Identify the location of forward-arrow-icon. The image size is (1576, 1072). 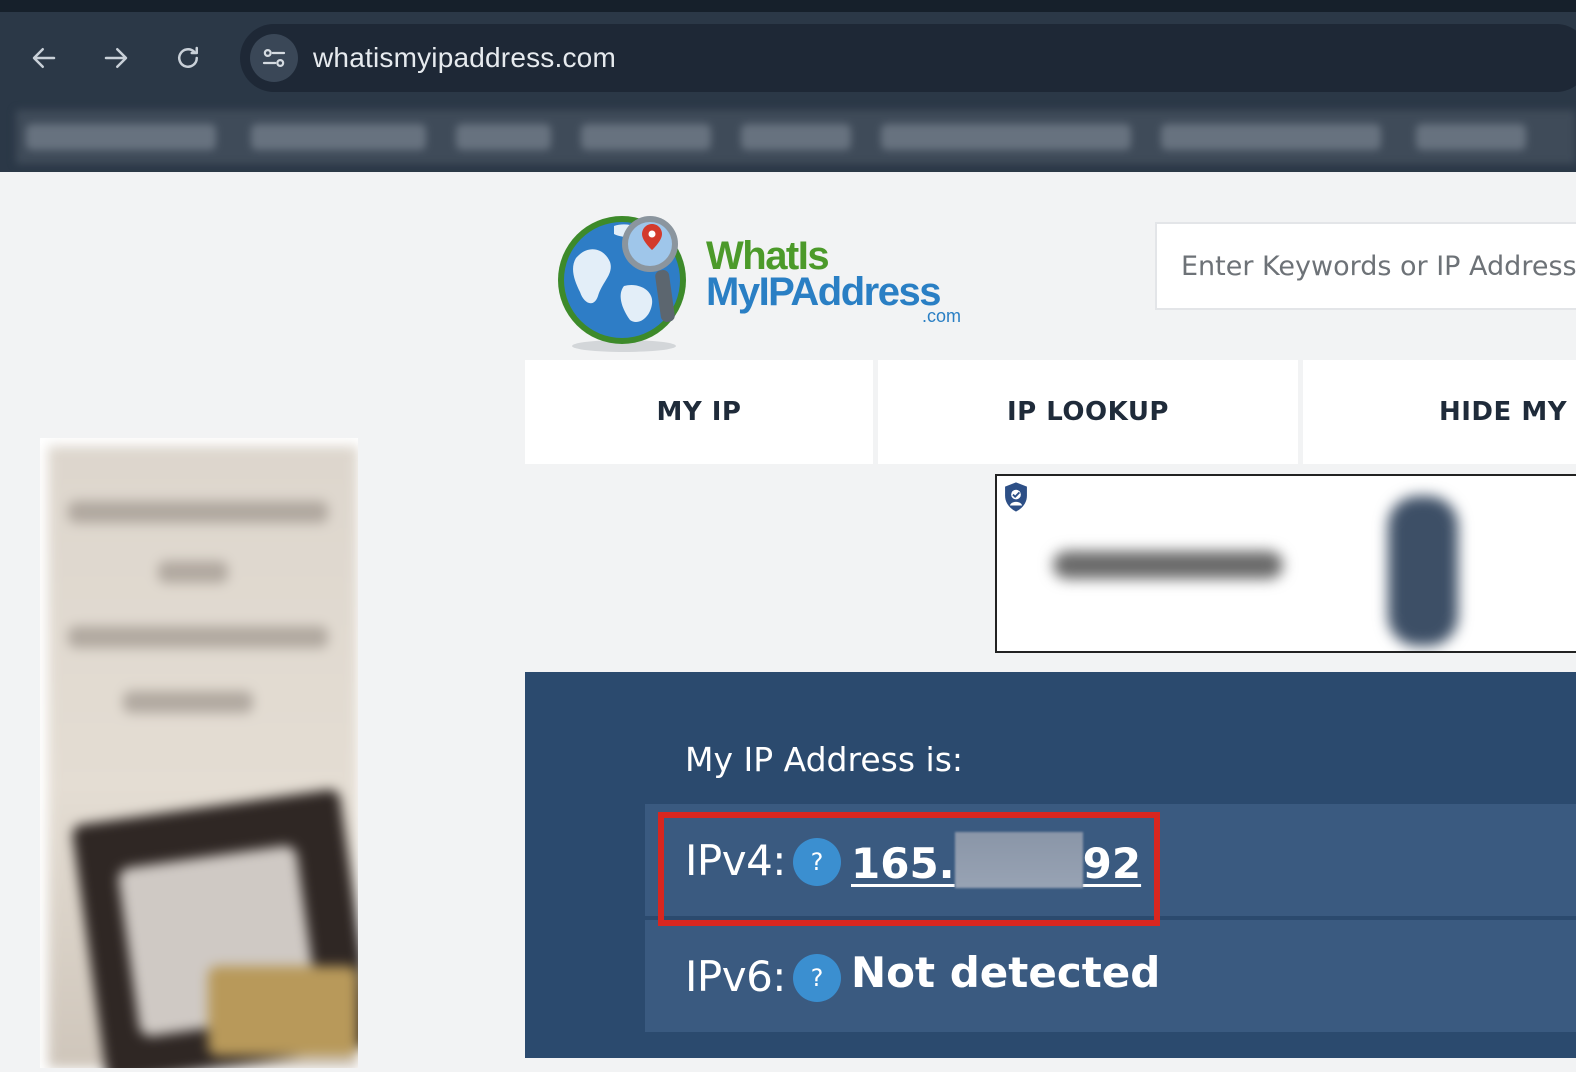
(116, 58).